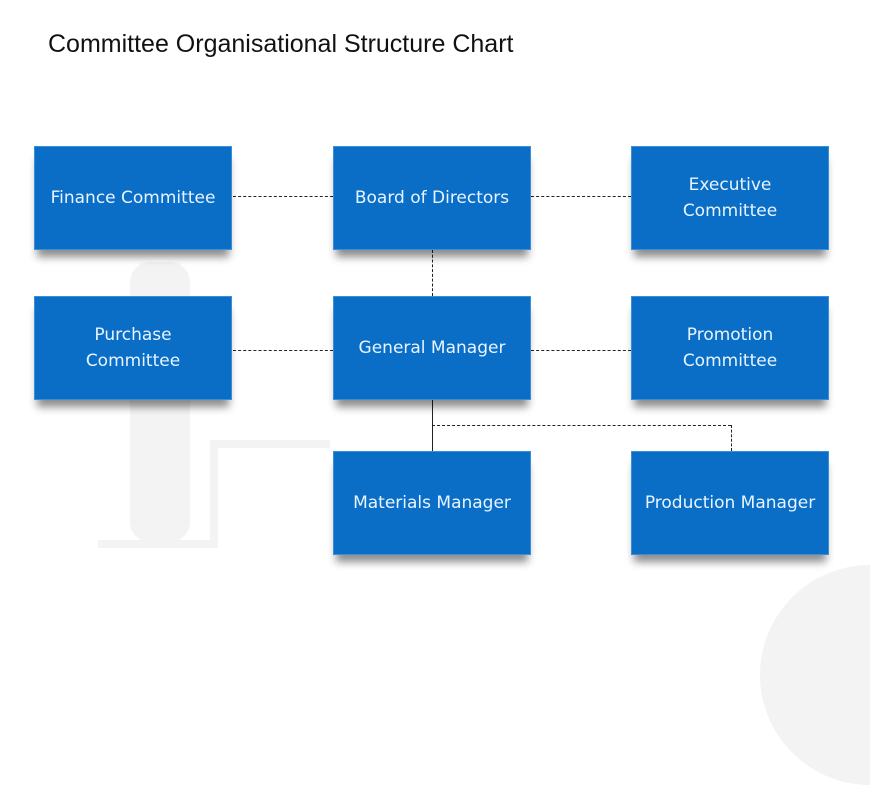 The height and width of the screenshot is (785, 870). I want to click on node-label: Finance Committee, so click(133, 198).